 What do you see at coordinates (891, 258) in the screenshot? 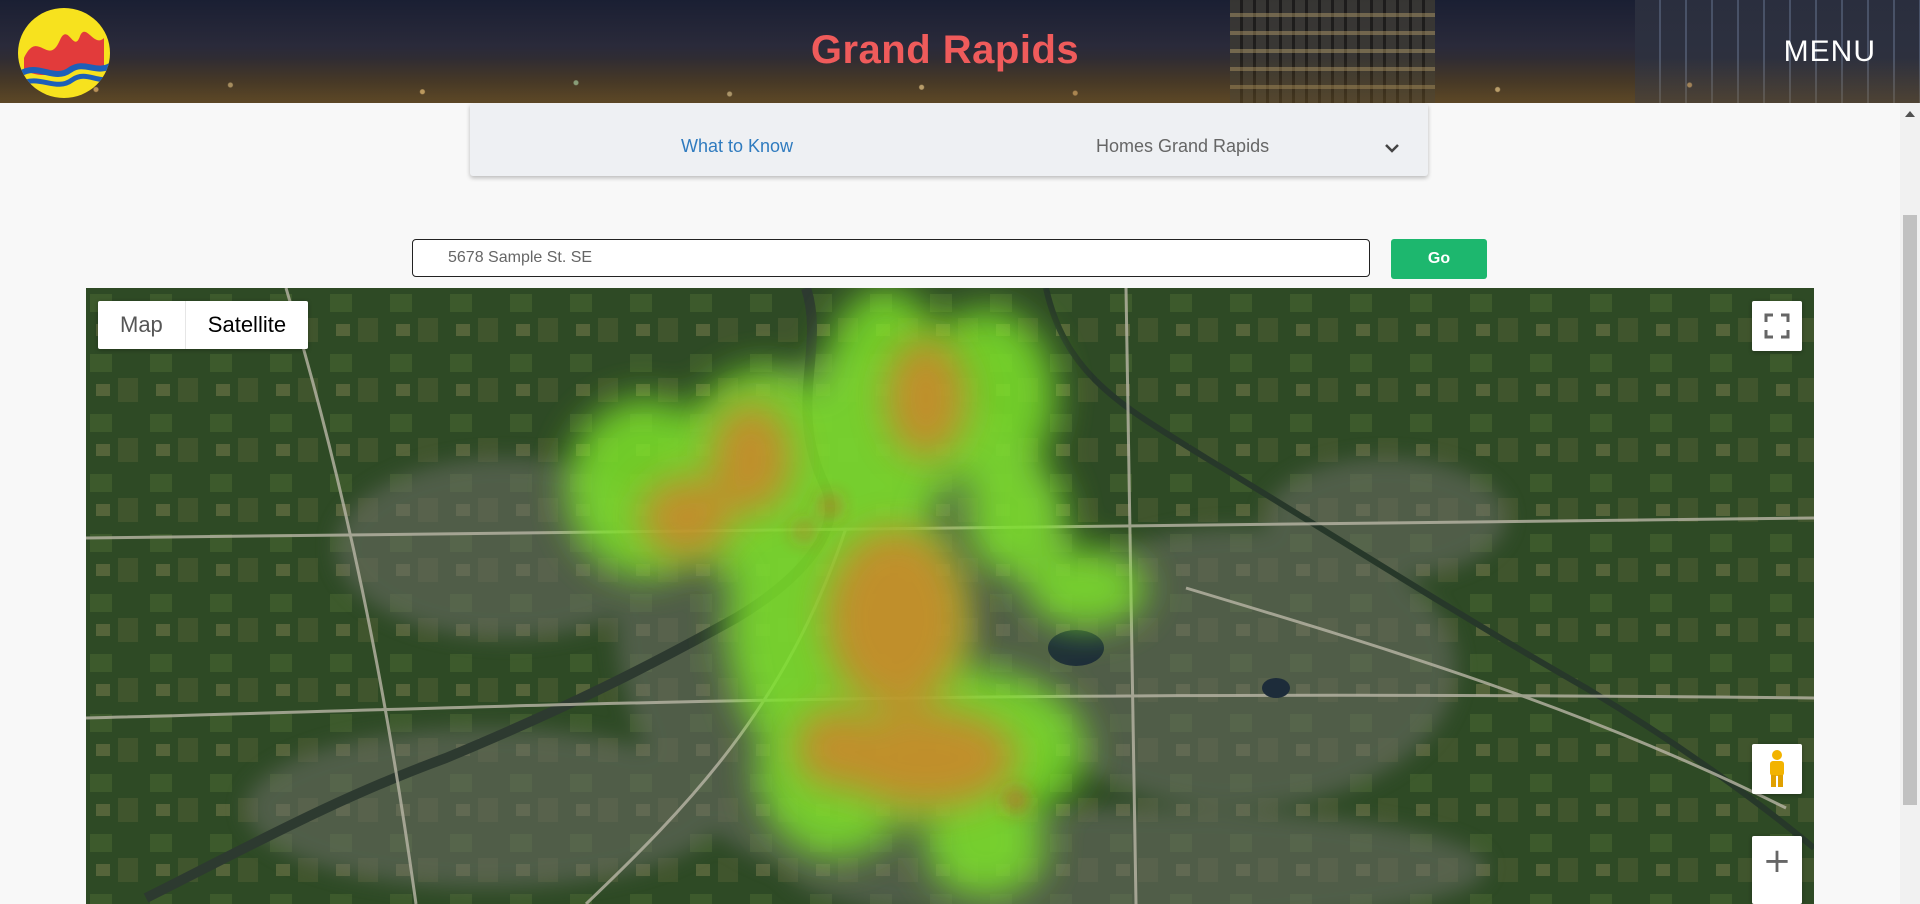
I see `address-search-input` at bounding box center [891, 258].